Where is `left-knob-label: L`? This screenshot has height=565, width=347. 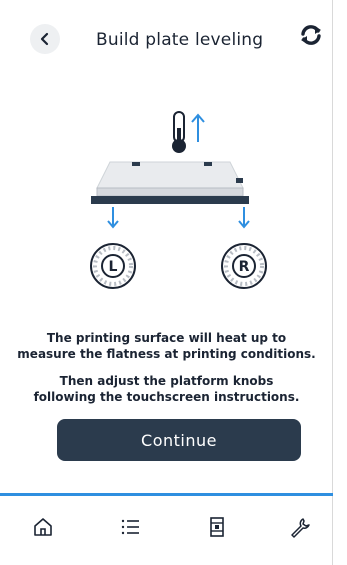 left-knob-label: L is located at coordinates (113, 267).